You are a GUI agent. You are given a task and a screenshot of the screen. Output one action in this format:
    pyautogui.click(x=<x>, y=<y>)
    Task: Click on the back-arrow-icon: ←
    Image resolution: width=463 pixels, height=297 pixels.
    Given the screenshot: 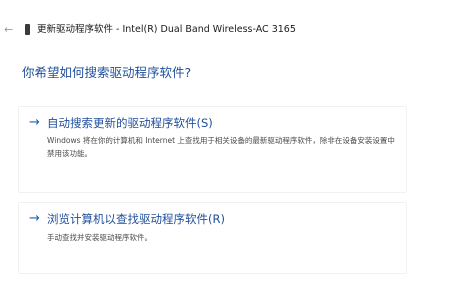 What is the action you would take?
    pyautogui.click(x=8, y=30)
    